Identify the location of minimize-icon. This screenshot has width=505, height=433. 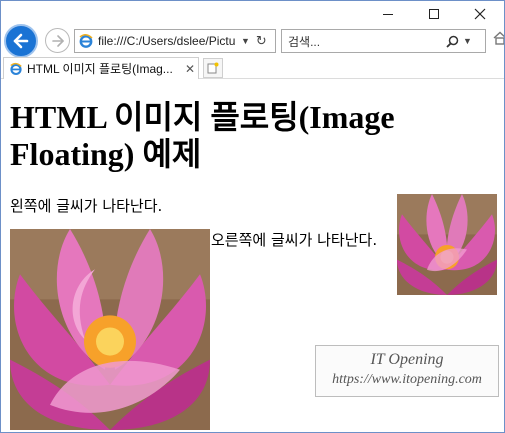
(388, 14).